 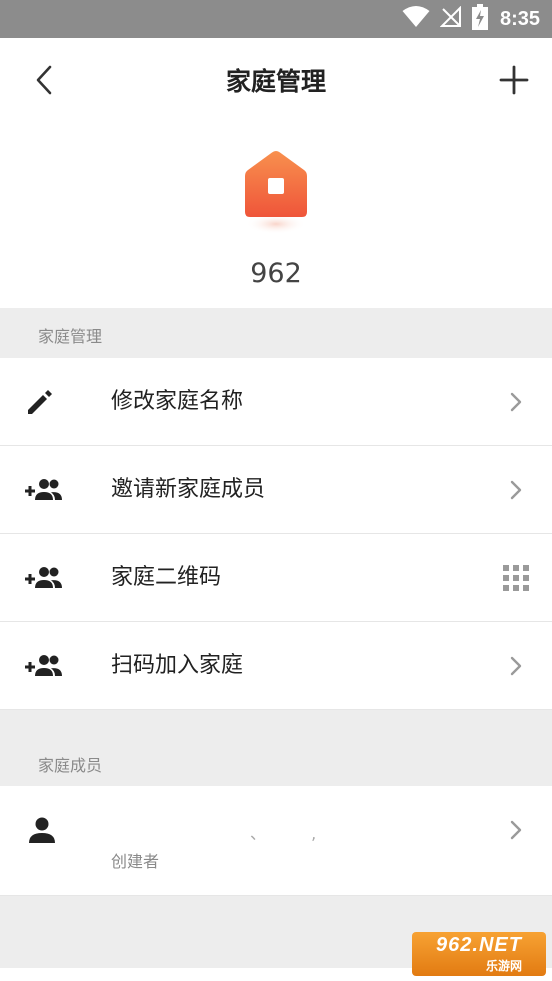 What do you see at coordinates (450, 18) in the screenshot?
I see `no-signal-icon` at bounding box center [450, 18].